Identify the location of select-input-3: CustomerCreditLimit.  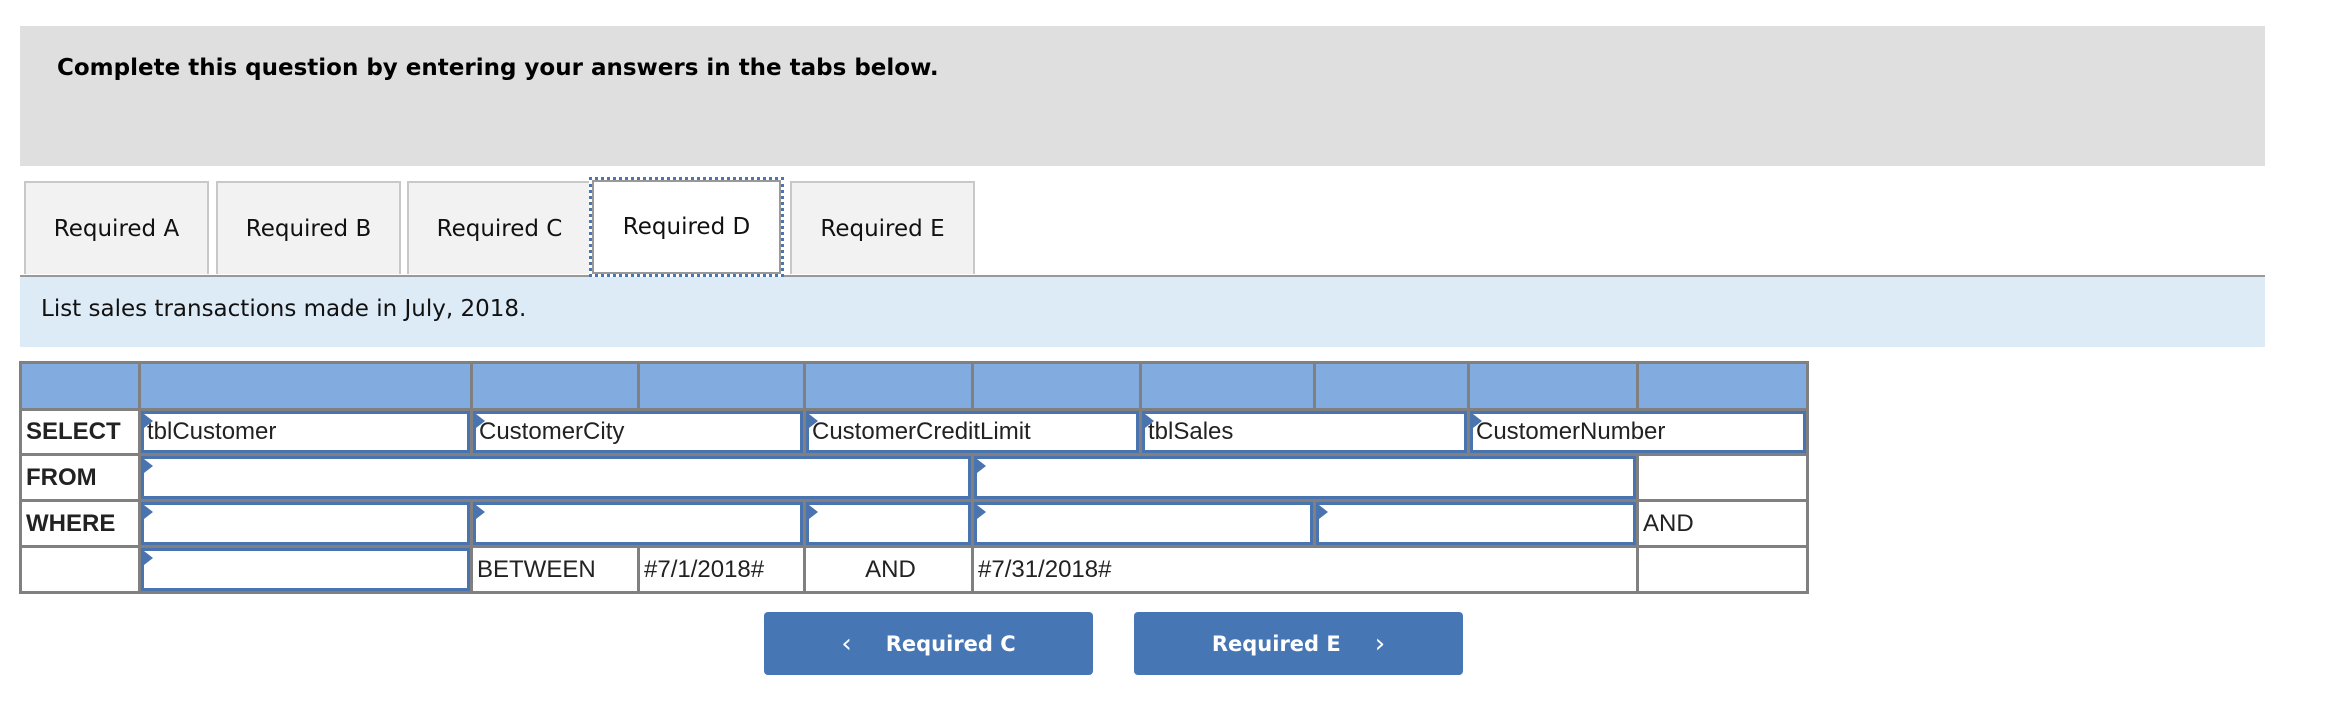
(972, 432).